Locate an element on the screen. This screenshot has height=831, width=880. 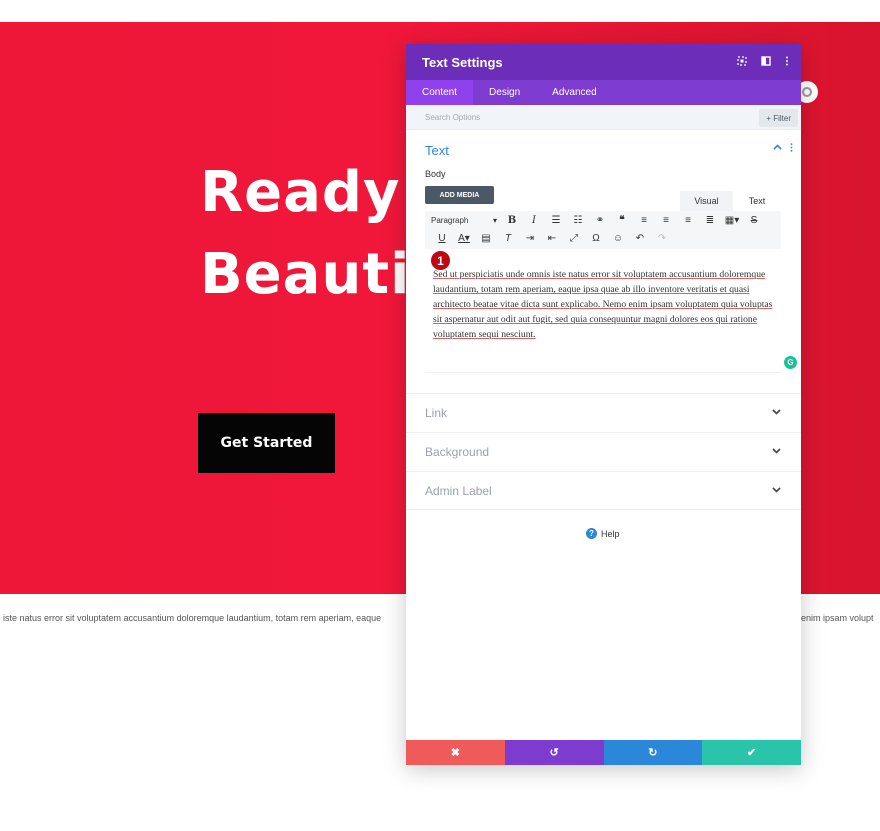
numbered-list-icon: ☷ is located at coordinates (578, 220).